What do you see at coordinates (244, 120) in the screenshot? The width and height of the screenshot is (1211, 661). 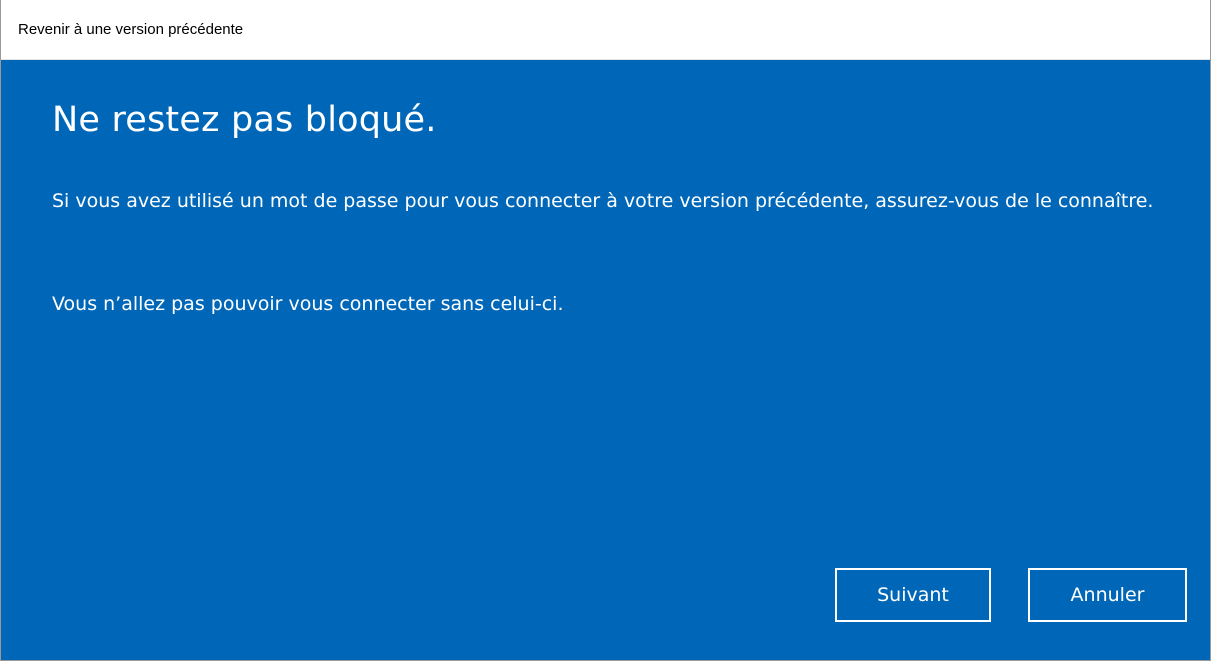 I see `page-title: Ne restez pas bloqué.` at bounding box center [244, 120].